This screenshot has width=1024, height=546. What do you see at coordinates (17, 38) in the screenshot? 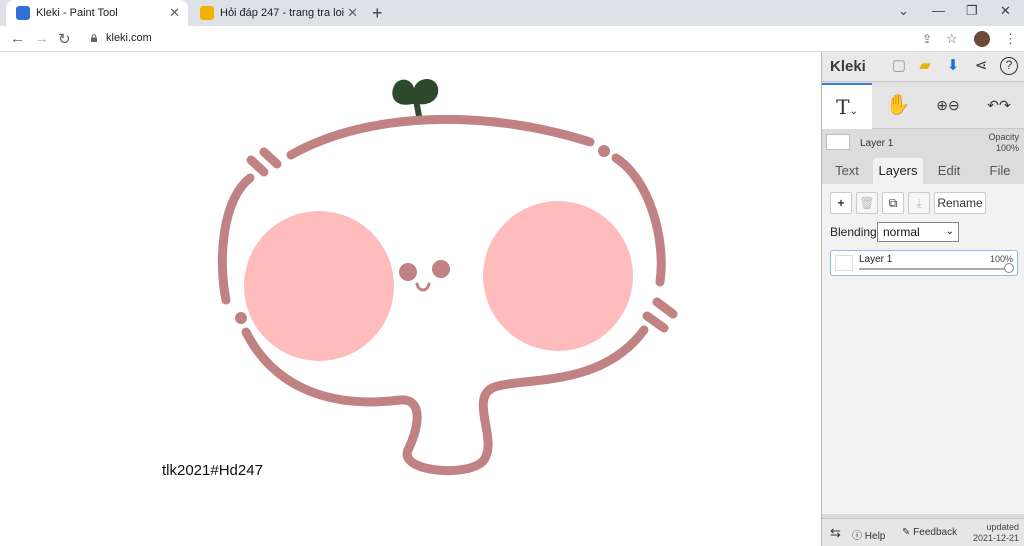
I see `back-icon: ←` at bounding box center [17, 38].